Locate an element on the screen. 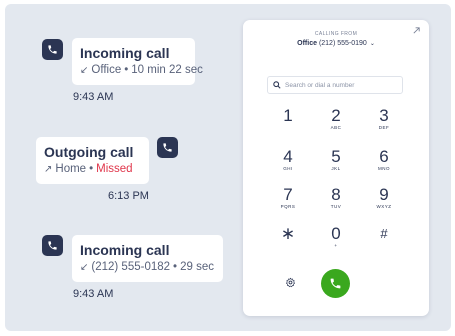 Image resolution: width=455 pixels, height=336 pixels. caller-number: (212) 555-0190 is located at coordinates (342, 43).